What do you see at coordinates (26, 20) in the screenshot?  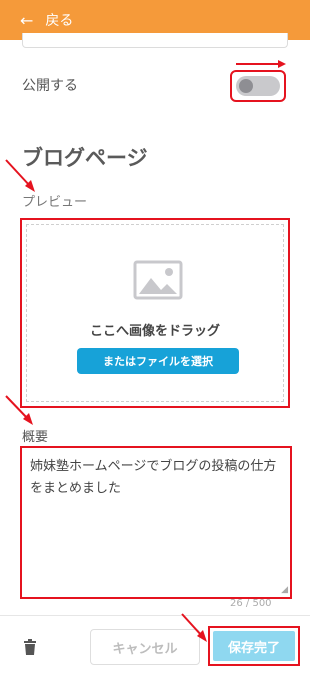 I see `back-arrow-icon: ←` at bounding box center [26, 20].